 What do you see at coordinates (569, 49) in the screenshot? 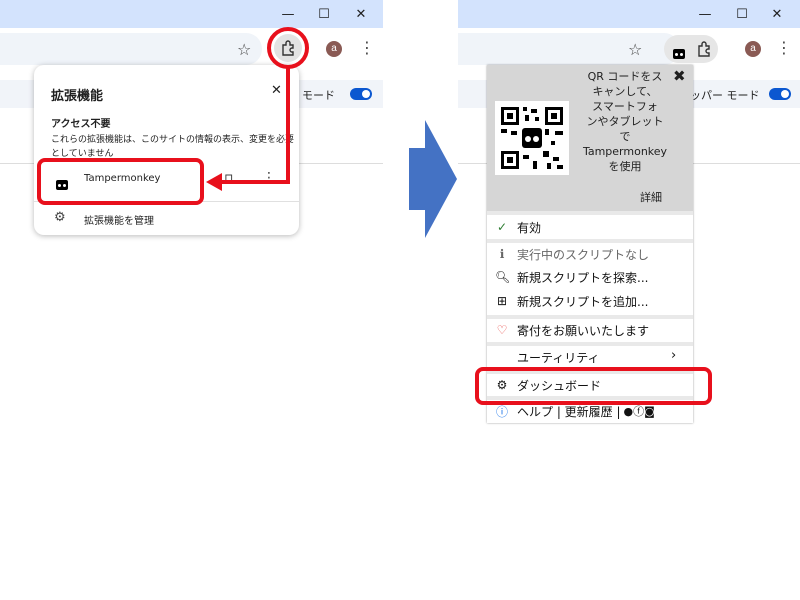
I see `address-bar` at bounding box center [569, 49].